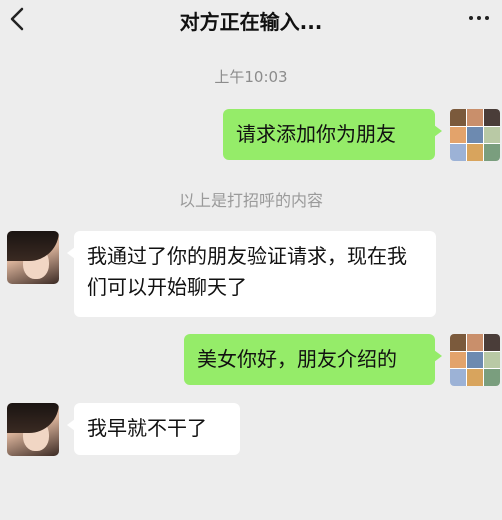 The image size is (502, 520). I want to click on more-button, so click(479, 18).